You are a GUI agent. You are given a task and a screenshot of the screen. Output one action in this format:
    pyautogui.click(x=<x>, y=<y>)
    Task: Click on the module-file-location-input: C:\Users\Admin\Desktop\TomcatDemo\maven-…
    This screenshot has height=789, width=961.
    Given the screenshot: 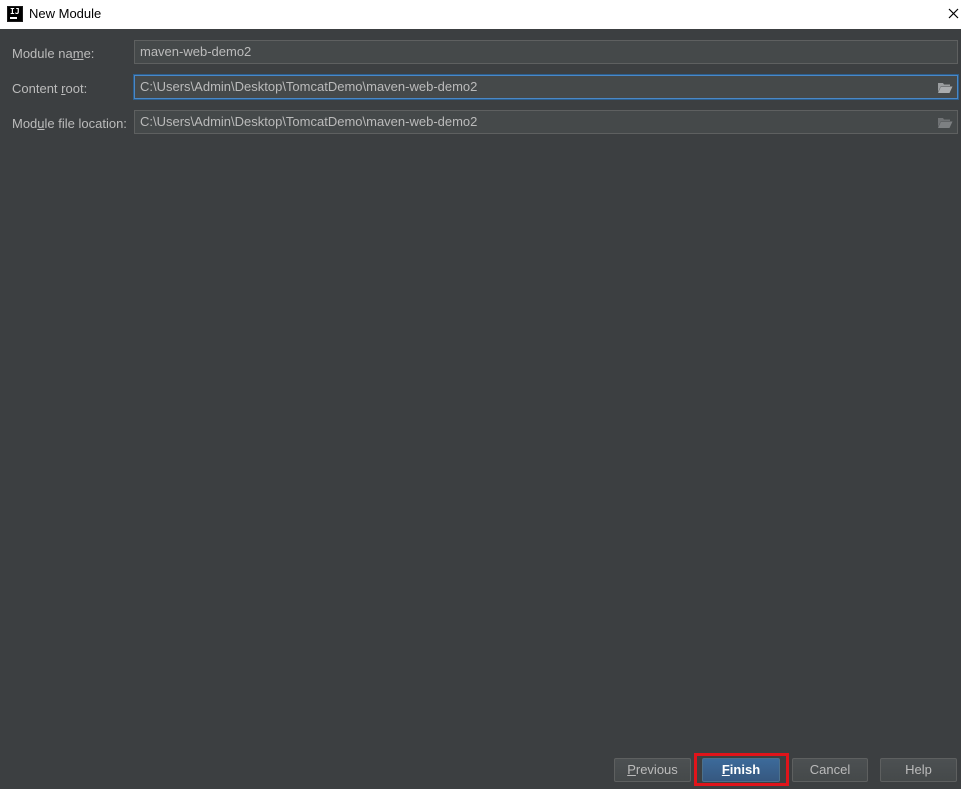 What is the action you would take?
    pyautogui.click(x=546, y=122)
    